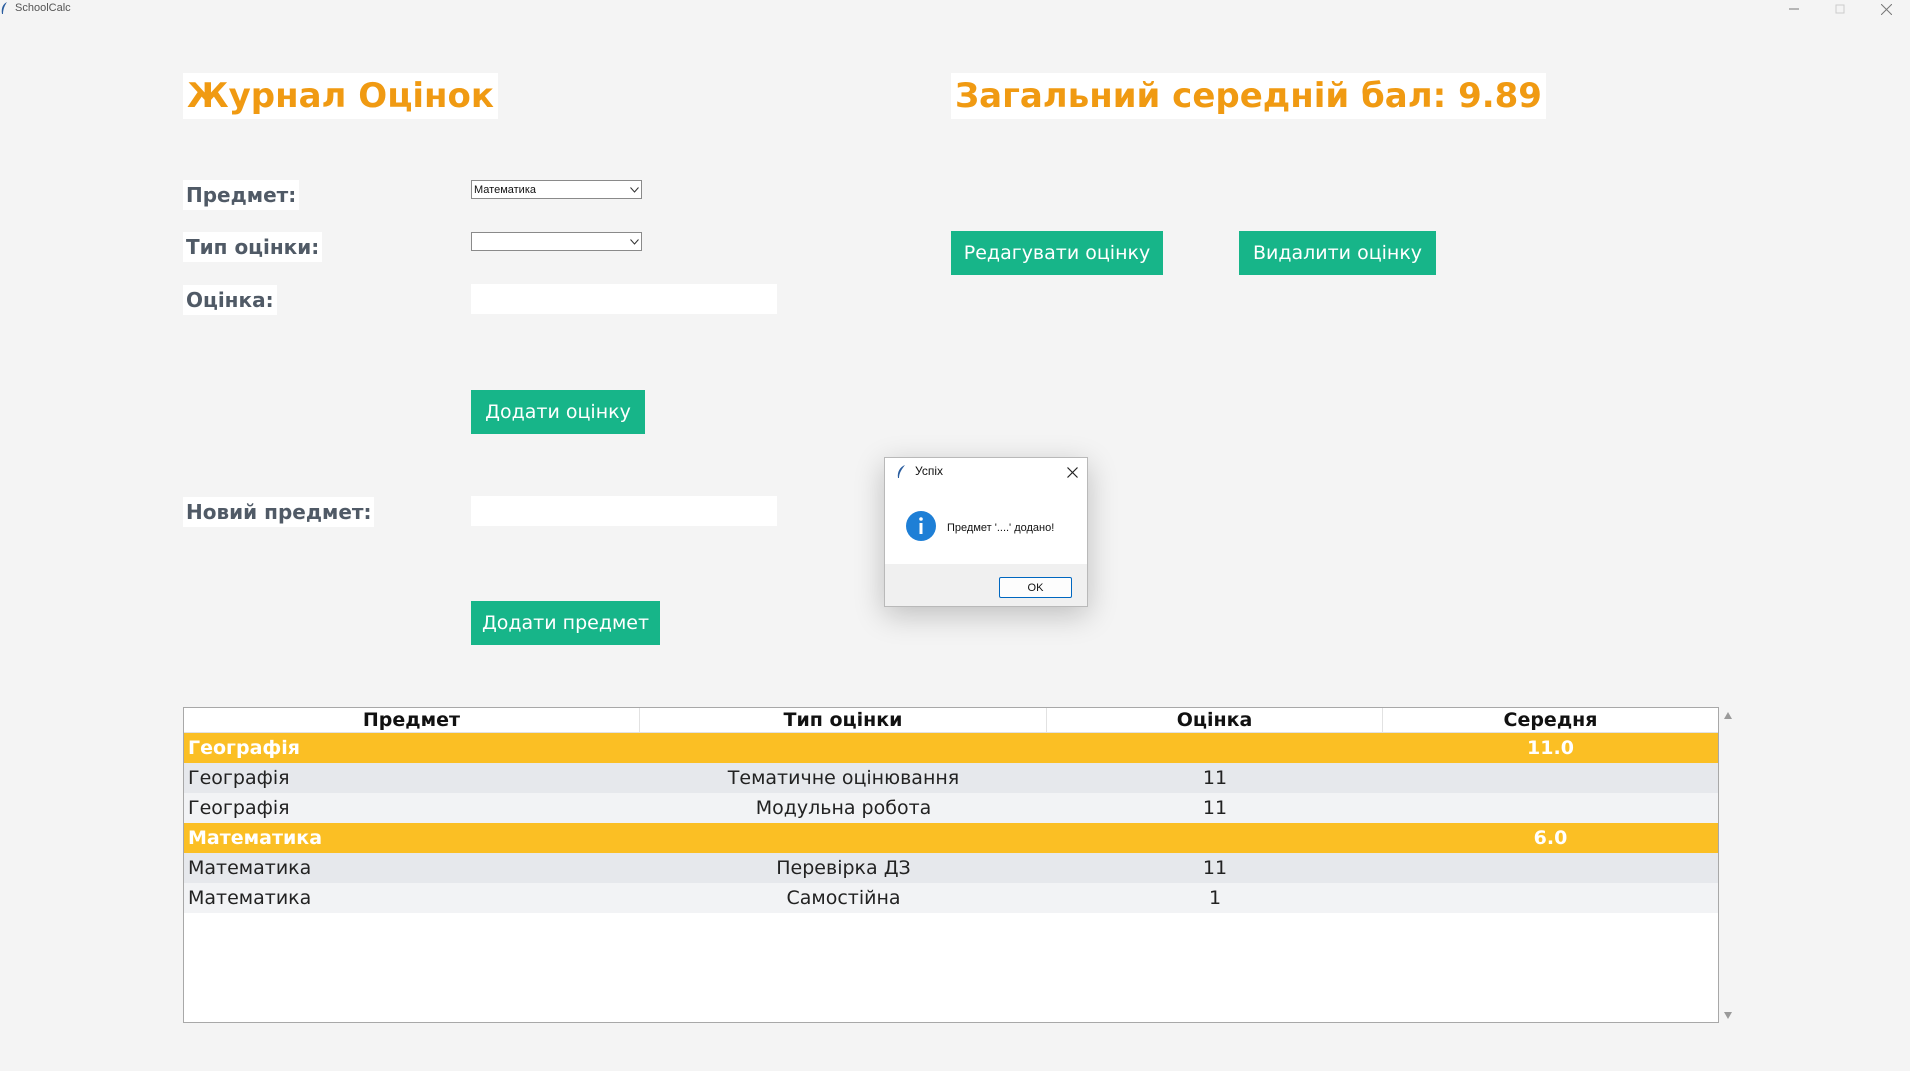 The width and height of the screenshot is (1910, 1071). Describe the element at coordinates (565, 623) in the screenshot. I see `add-subject-button: Додати предмет` at that location.